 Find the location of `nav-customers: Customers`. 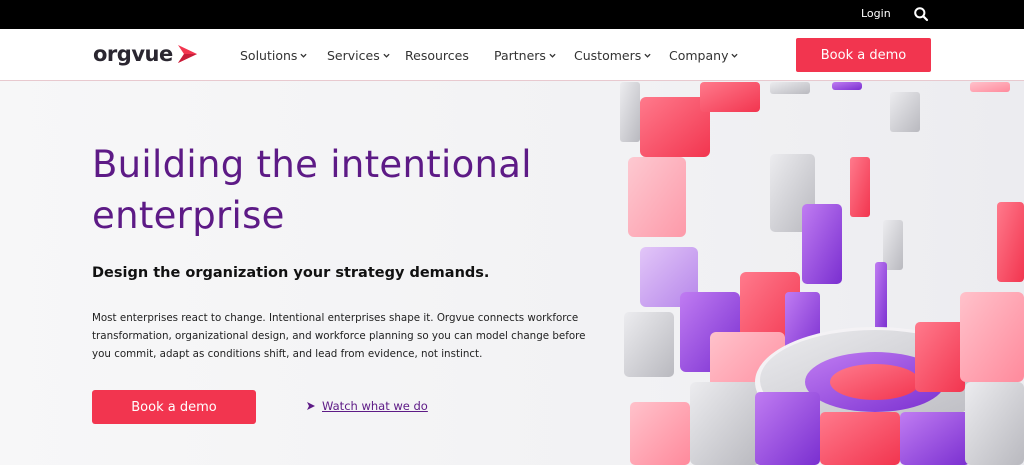

nav-customers: Customers is located at coordinates (612, 55).